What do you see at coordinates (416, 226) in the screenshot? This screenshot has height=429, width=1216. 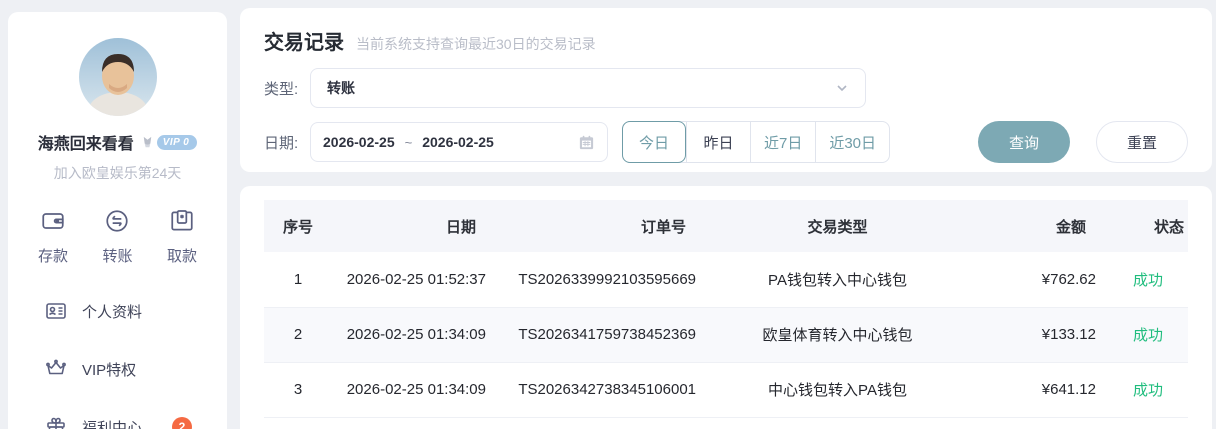 I see `col-header-date: 日期` at bounding box center [416, 226].